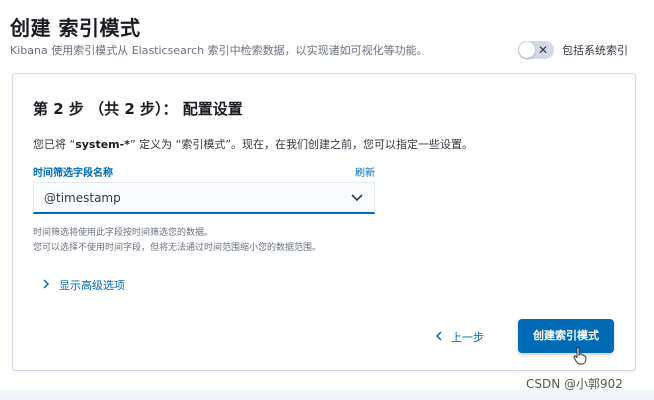 This screenshot has width=654, height=400. I want to click on time-field-help-2: 您可以选择不使用时间字段，但将无法通过时间范围缩小您的数据范围。, so click(177, 248).